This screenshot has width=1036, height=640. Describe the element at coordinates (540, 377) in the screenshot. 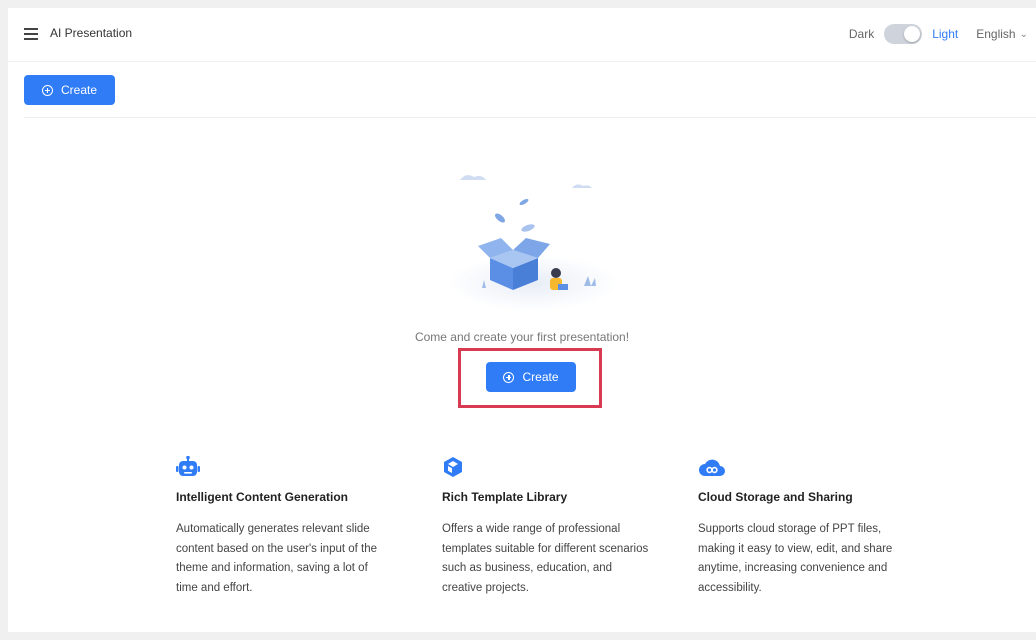

I see `empty-state-create-label: Create` at that location.